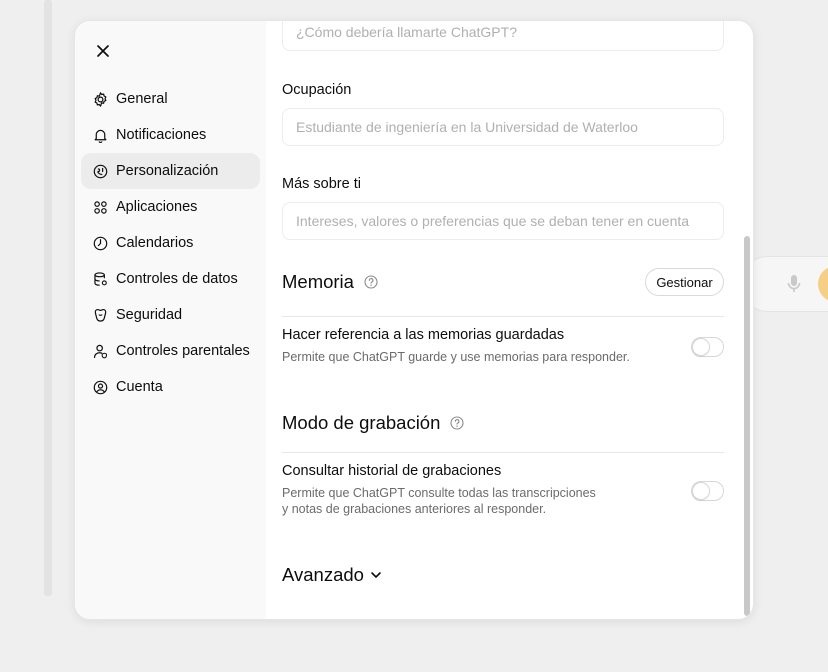 The image size is (828, 672). I want to click on recording-history-title: Consultar historial de grabaciones, so click(392, 471).